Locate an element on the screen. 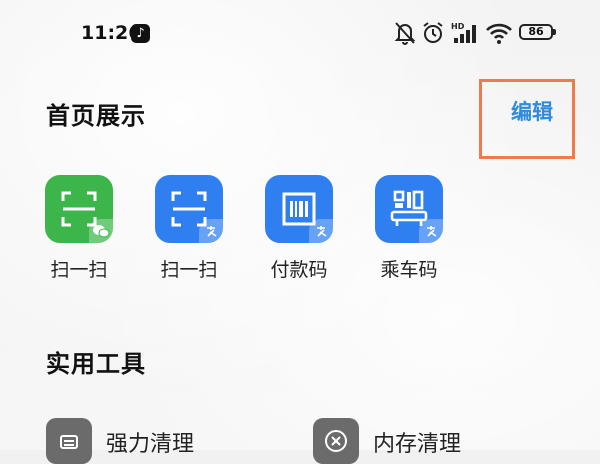  memory-clean-icon is located at coordinates (336, 441).